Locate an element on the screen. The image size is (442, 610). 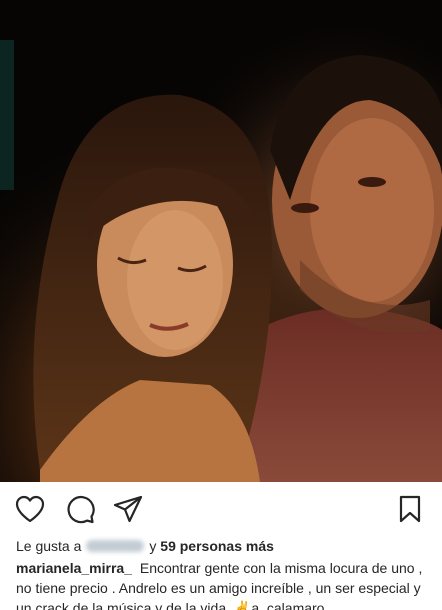
likes-count: 59 personas más is located at coordinates (217, 546).